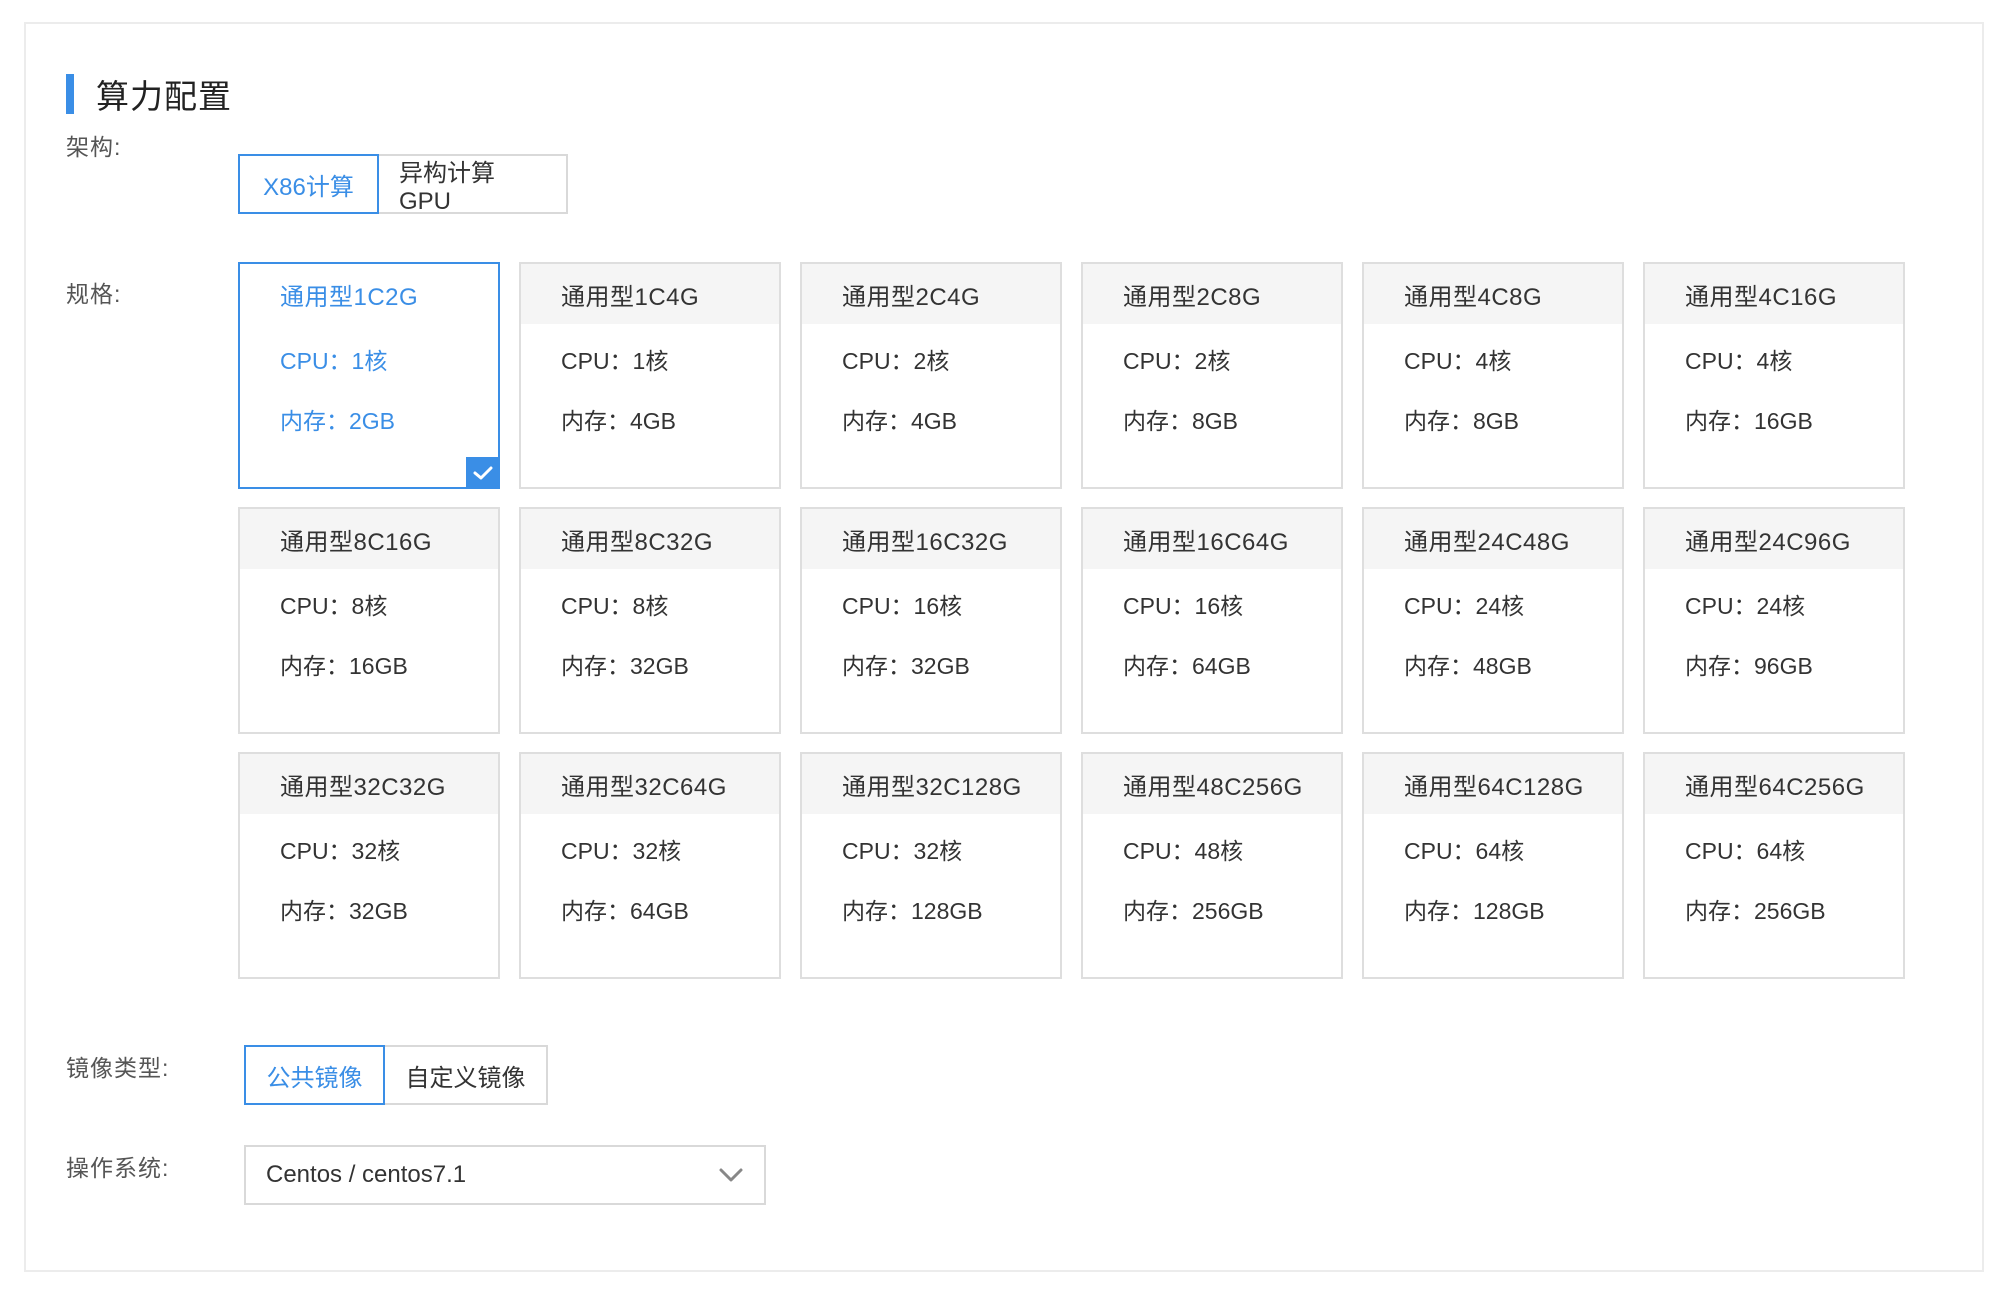  Describe the element at coordinates (94, 147) in the screenshot. I see `architecture-label: 架构:` at that location.